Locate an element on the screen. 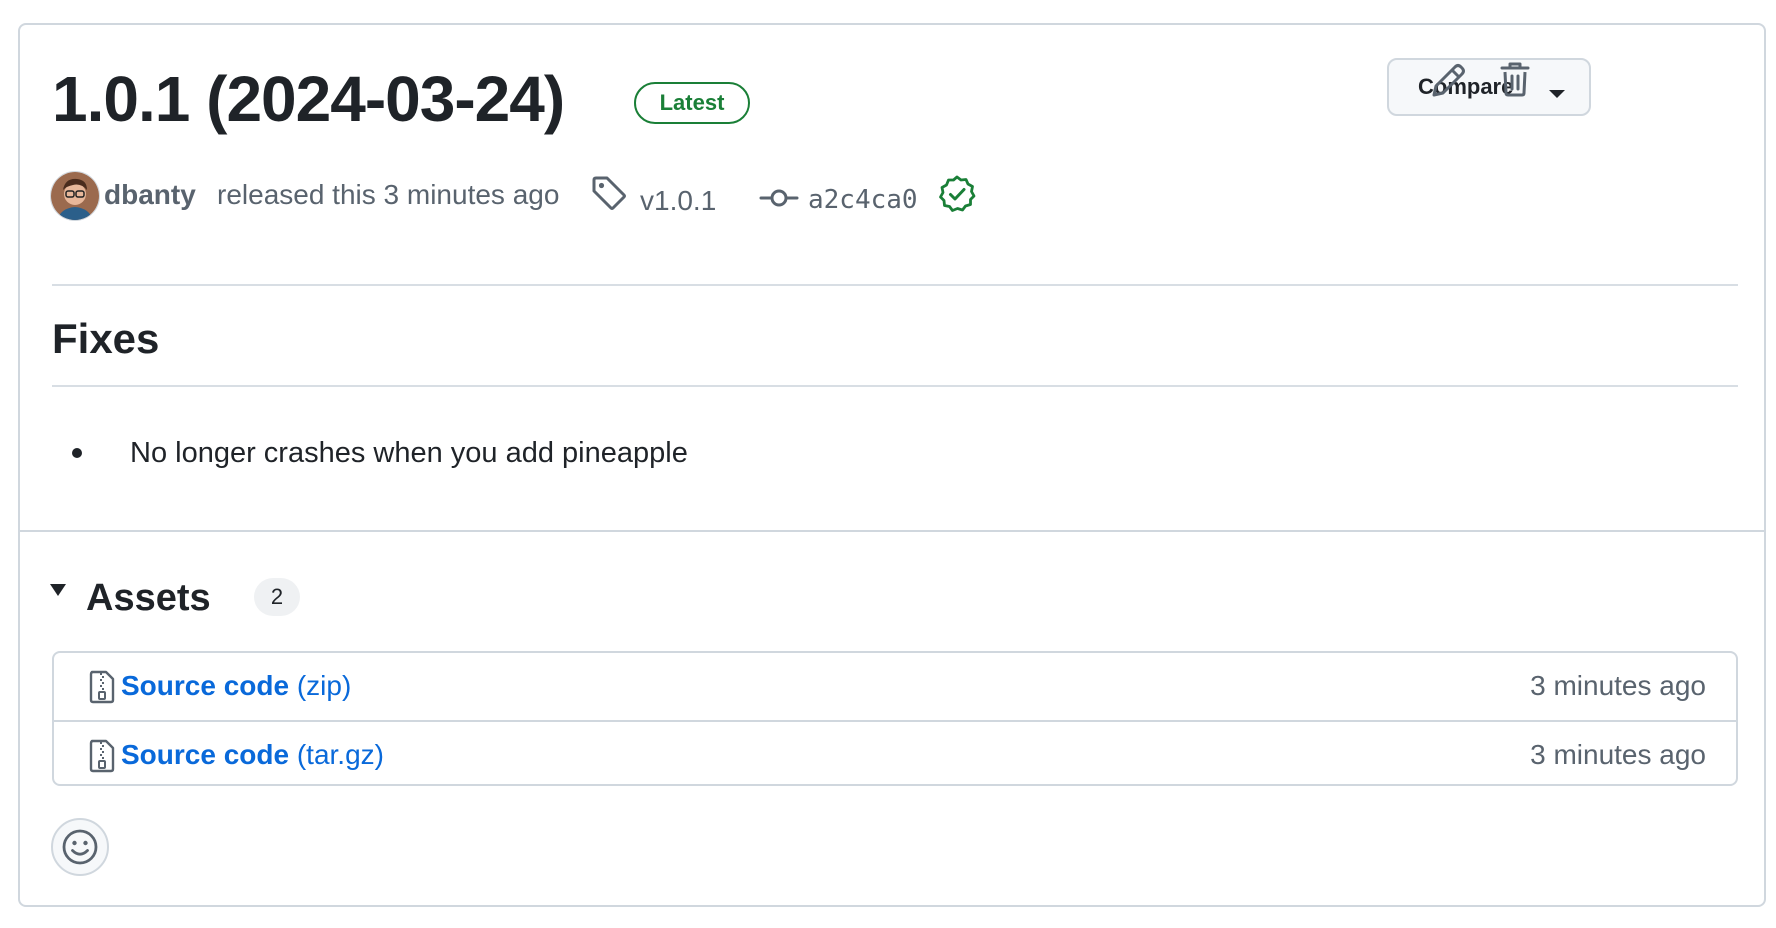  asset-row: Source code (zip) 3 minutes ago is located at coordinates (895, 686).